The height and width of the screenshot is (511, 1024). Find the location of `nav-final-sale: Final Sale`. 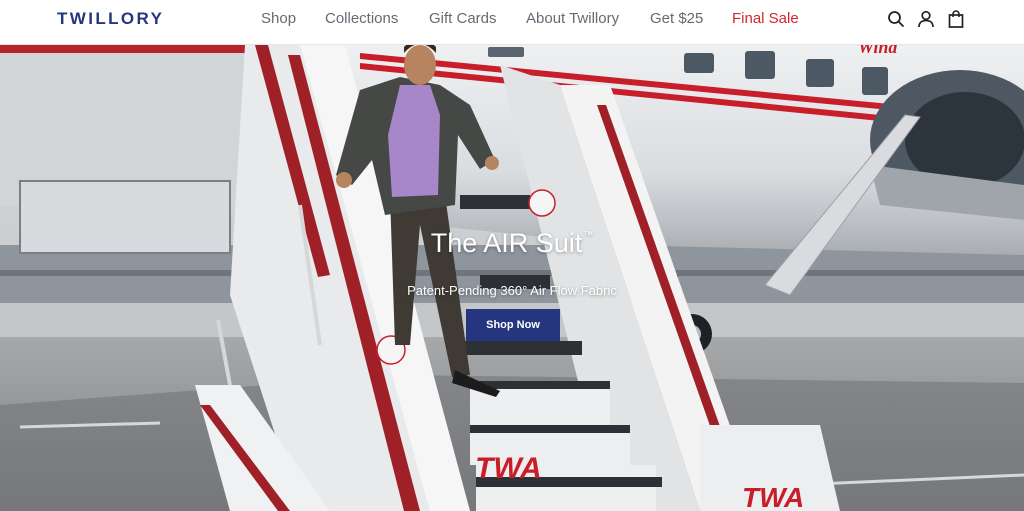

nav-final-sale: Final Sale is located at coordinates (765, 18).